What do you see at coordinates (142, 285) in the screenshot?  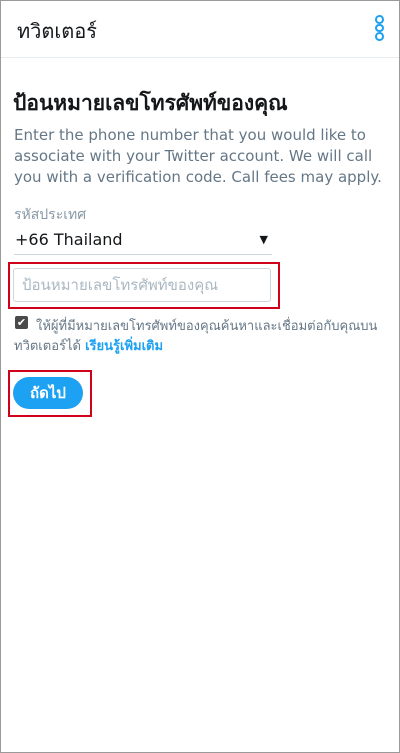 I see `phone-number-input` at bounding box center [142, 285].